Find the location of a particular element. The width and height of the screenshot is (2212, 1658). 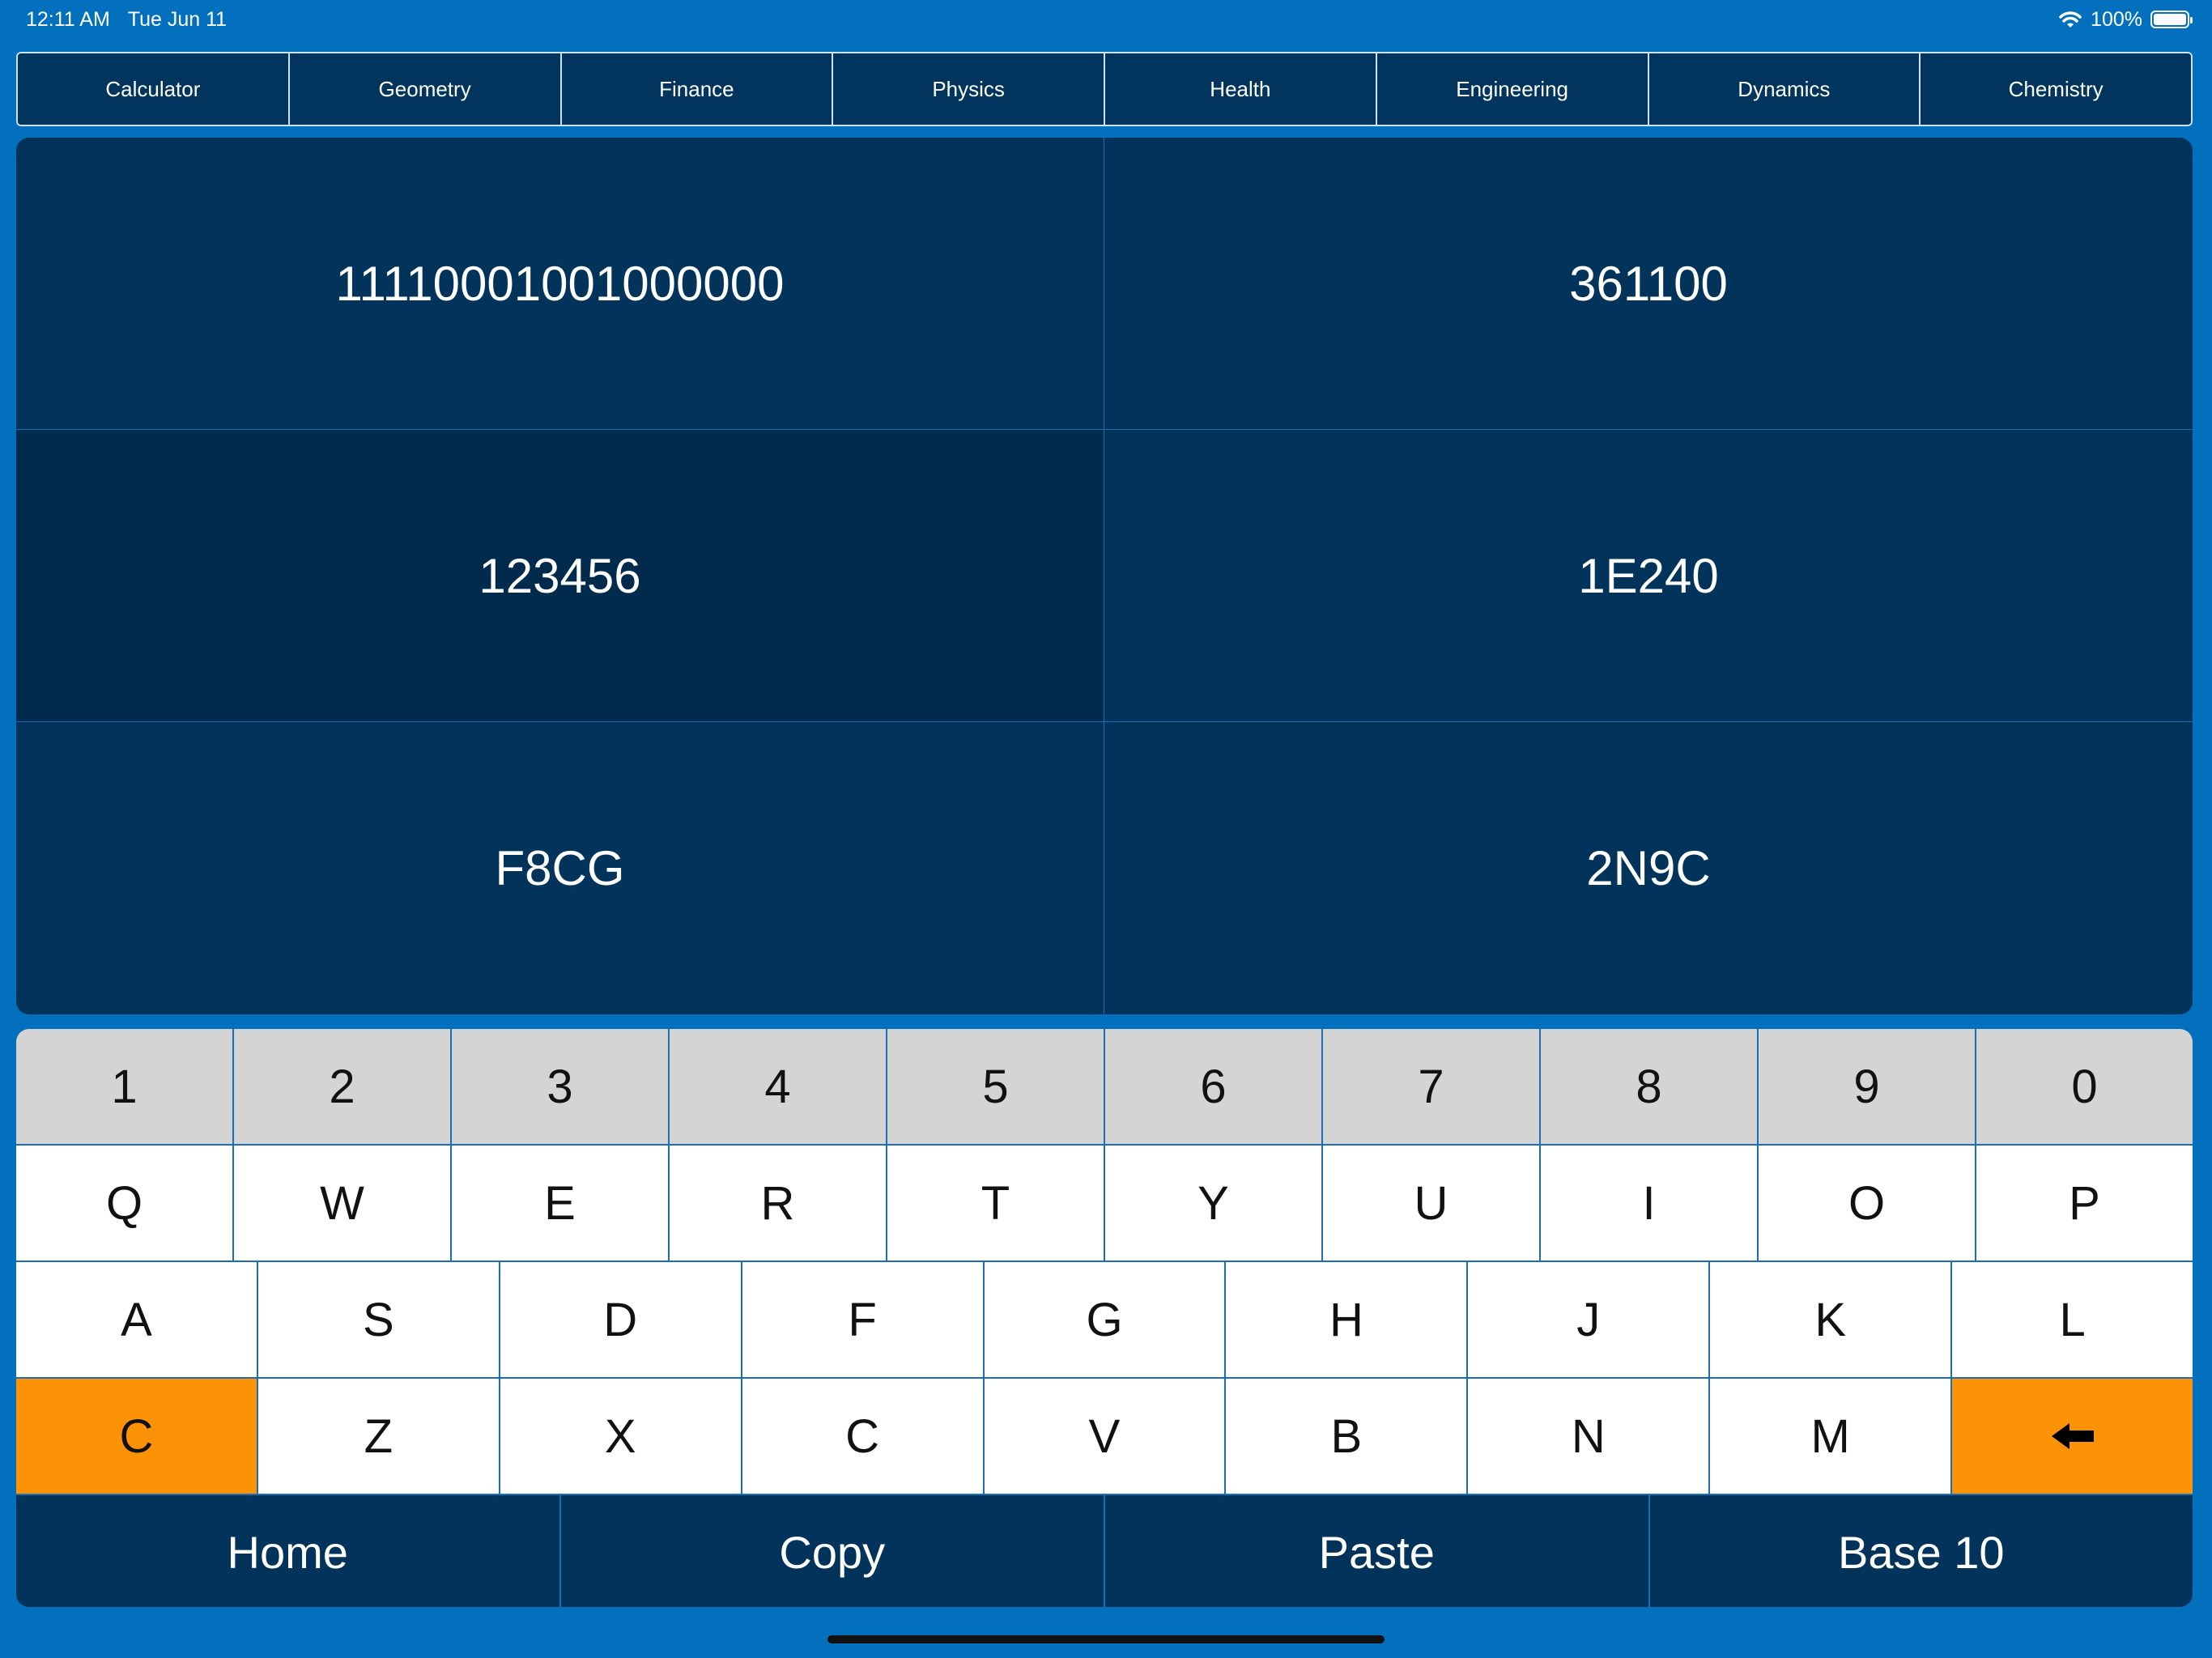

letter-key-row-3: C Z X C V B N M is located at coordinates (1104, 1437).